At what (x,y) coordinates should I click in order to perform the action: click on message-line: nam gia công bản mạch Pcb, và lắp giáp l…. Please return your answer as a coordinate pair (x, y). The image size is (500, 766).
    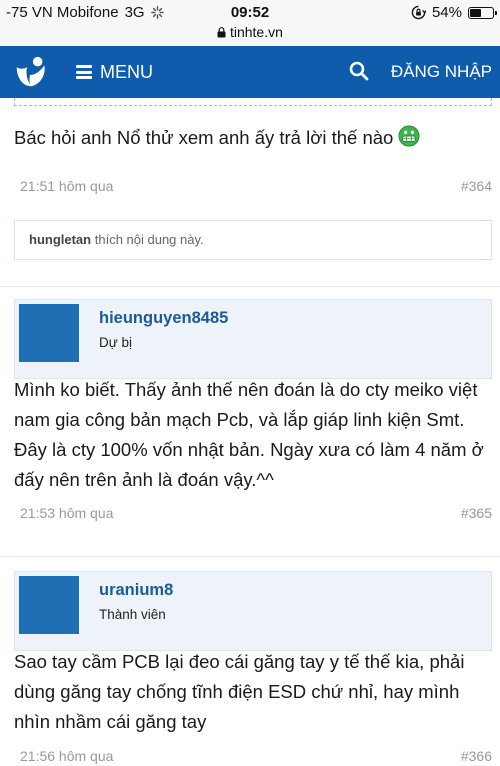
    Looking at the image, I should click on (239, 419).